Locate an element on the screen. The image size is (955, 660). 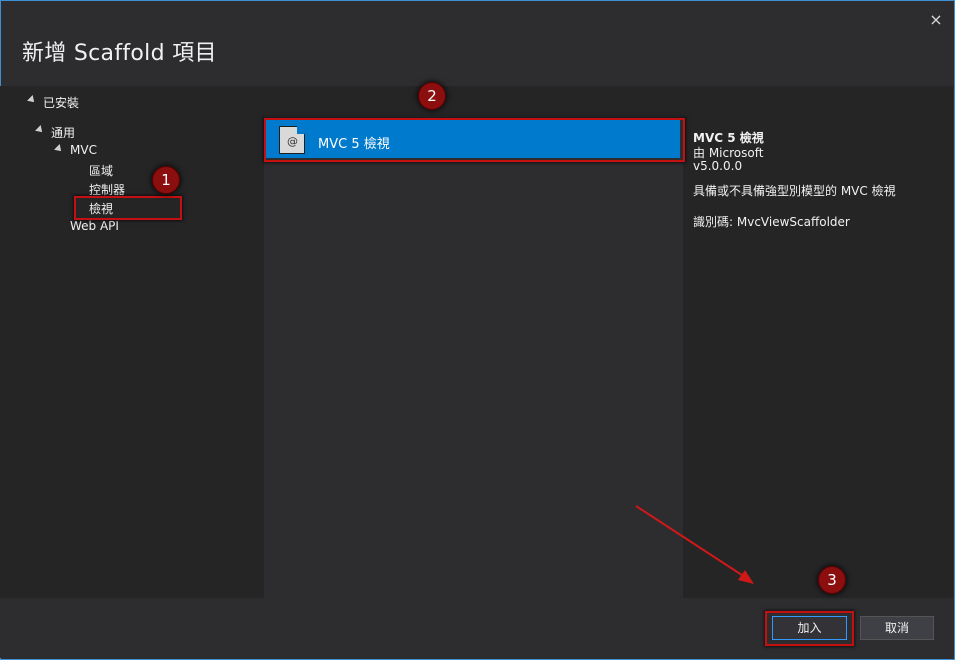
annotation-arrow is located at coordinates (694, 544).